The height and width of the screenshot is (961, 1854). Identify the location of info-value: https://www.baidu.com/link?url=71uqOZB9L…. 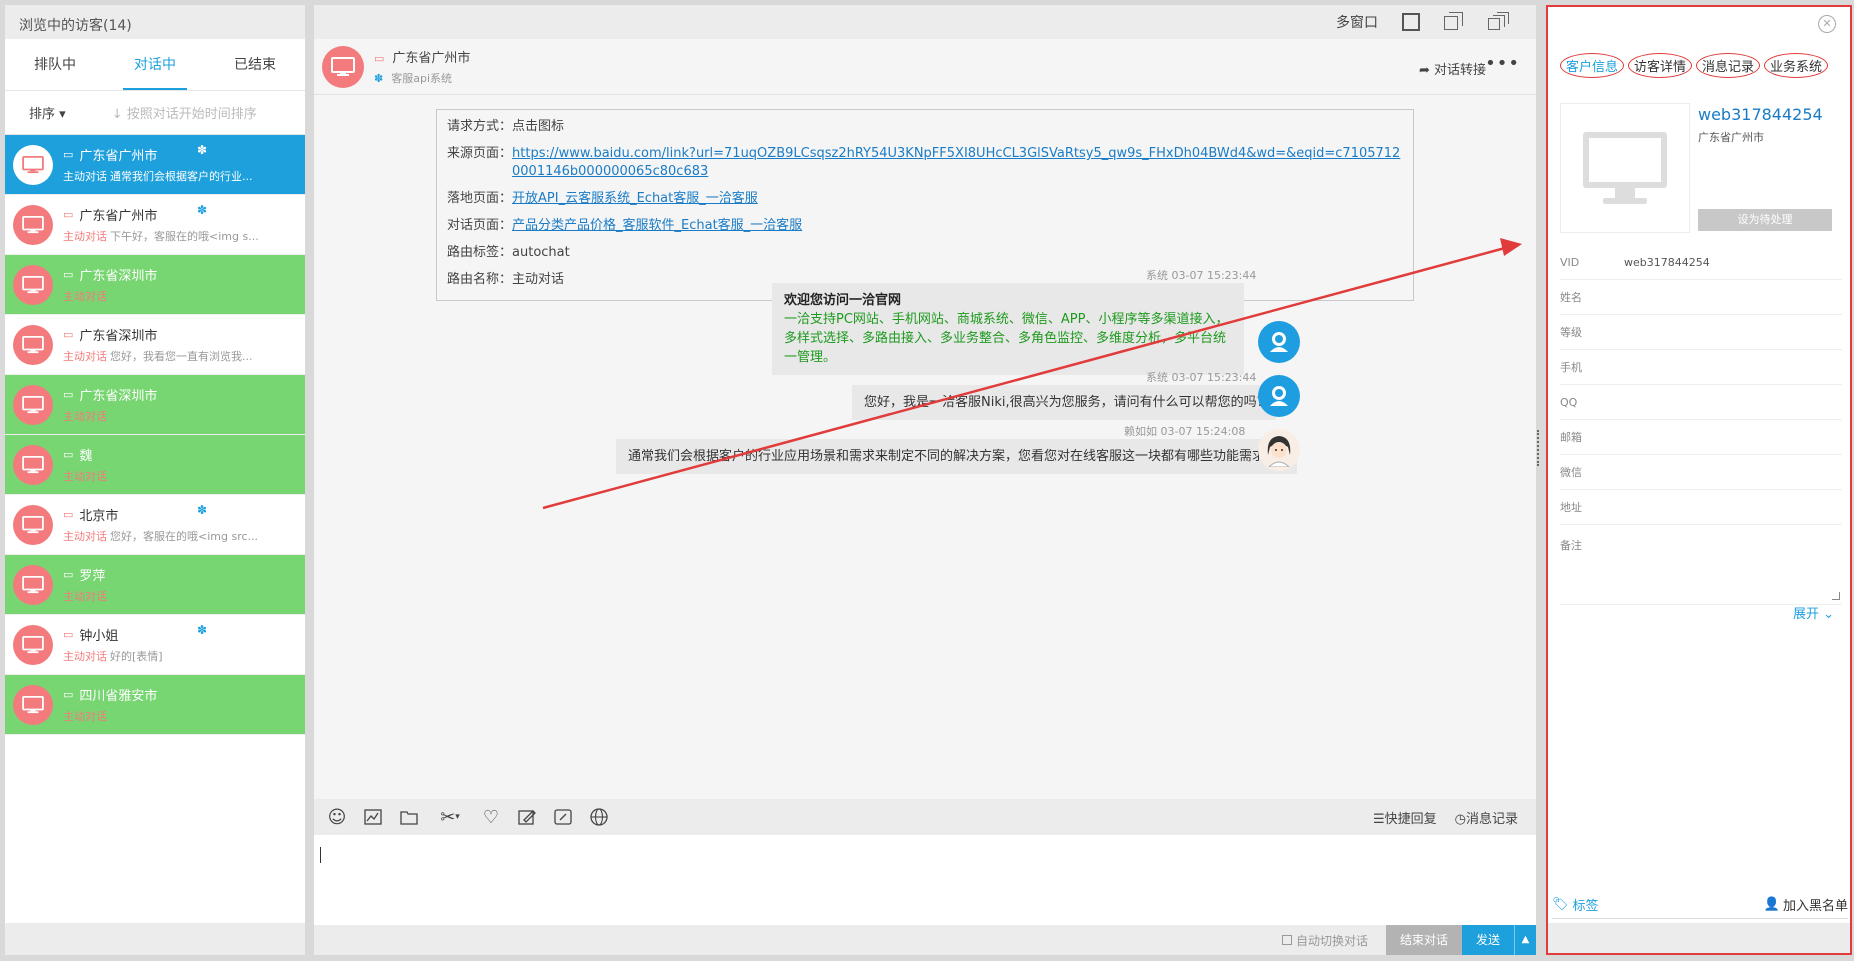
(957, 163).